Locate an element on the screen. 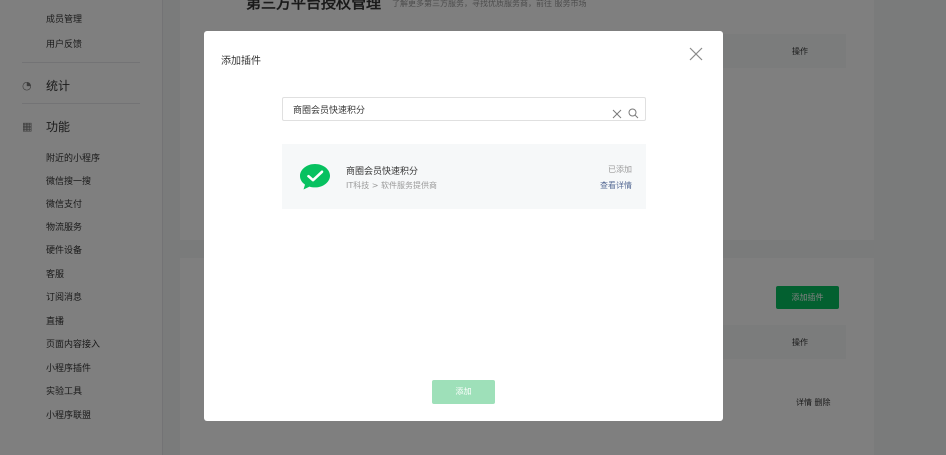 The height and width of the screenshot is (455, 946). add-button: 添加 is located at coordinates (463, 392).